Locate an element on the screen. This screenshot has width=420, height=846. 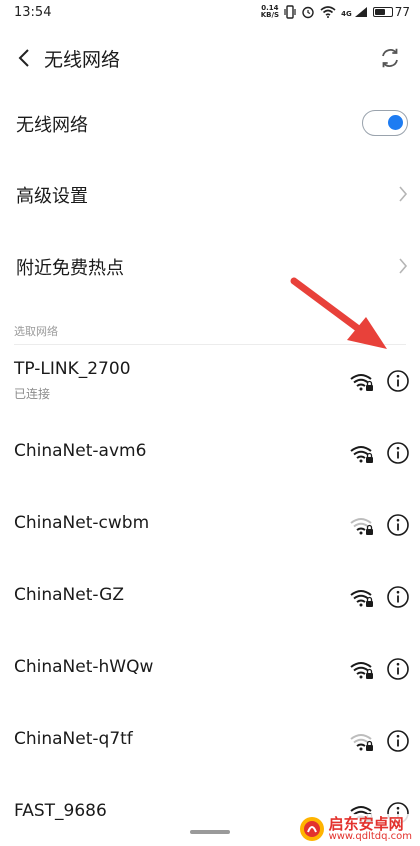
page-title: 无线网络 is located at coordinates (82, 59).